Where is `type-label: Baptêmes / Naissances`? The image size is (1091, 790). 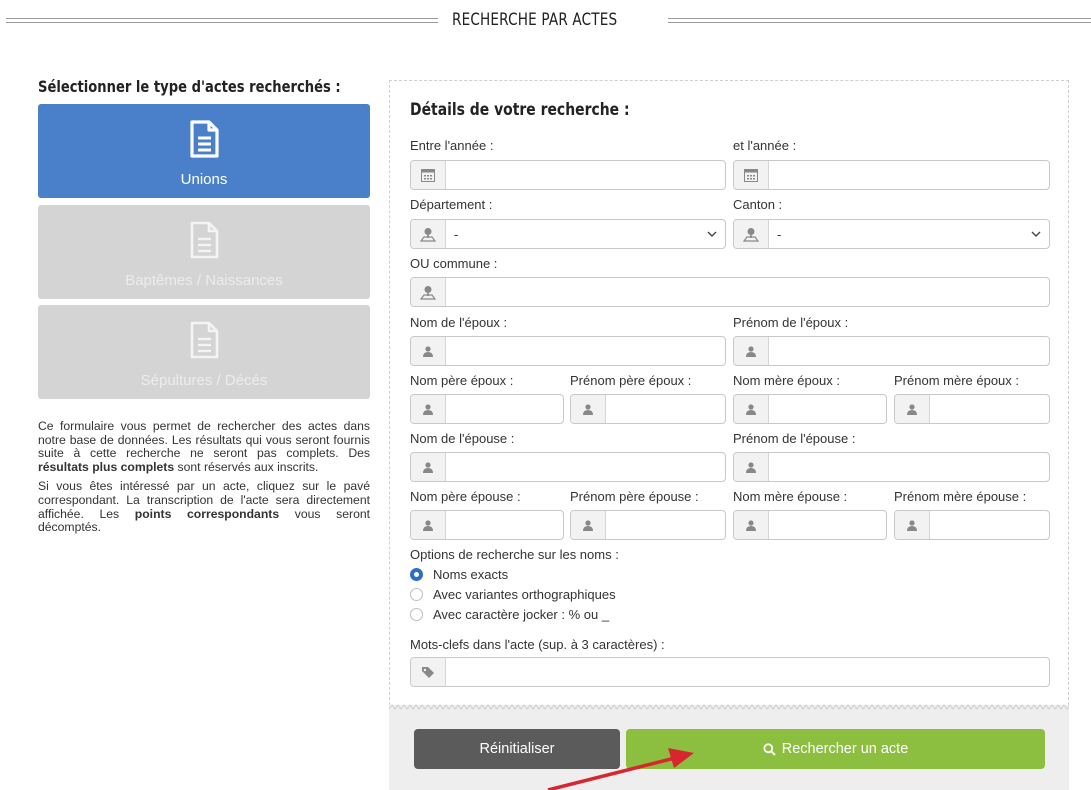 type-label: Baptêmes / Naissances is located at coordinates (204, 280).